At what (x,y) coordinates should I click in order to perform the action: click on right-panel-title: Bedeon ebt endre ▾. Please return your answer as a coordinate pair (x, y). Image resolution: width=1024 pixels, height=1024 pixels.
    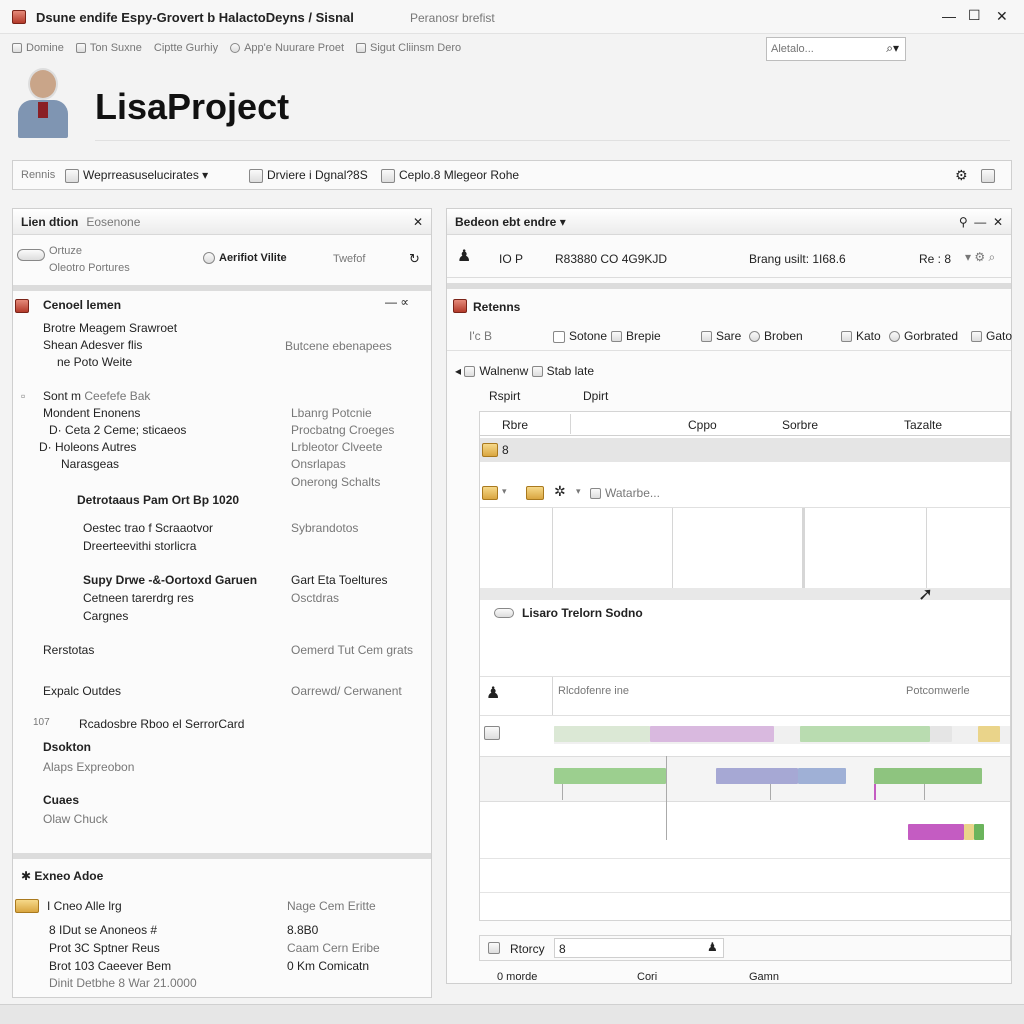
    Looking at the image, I should click on (510, 222).